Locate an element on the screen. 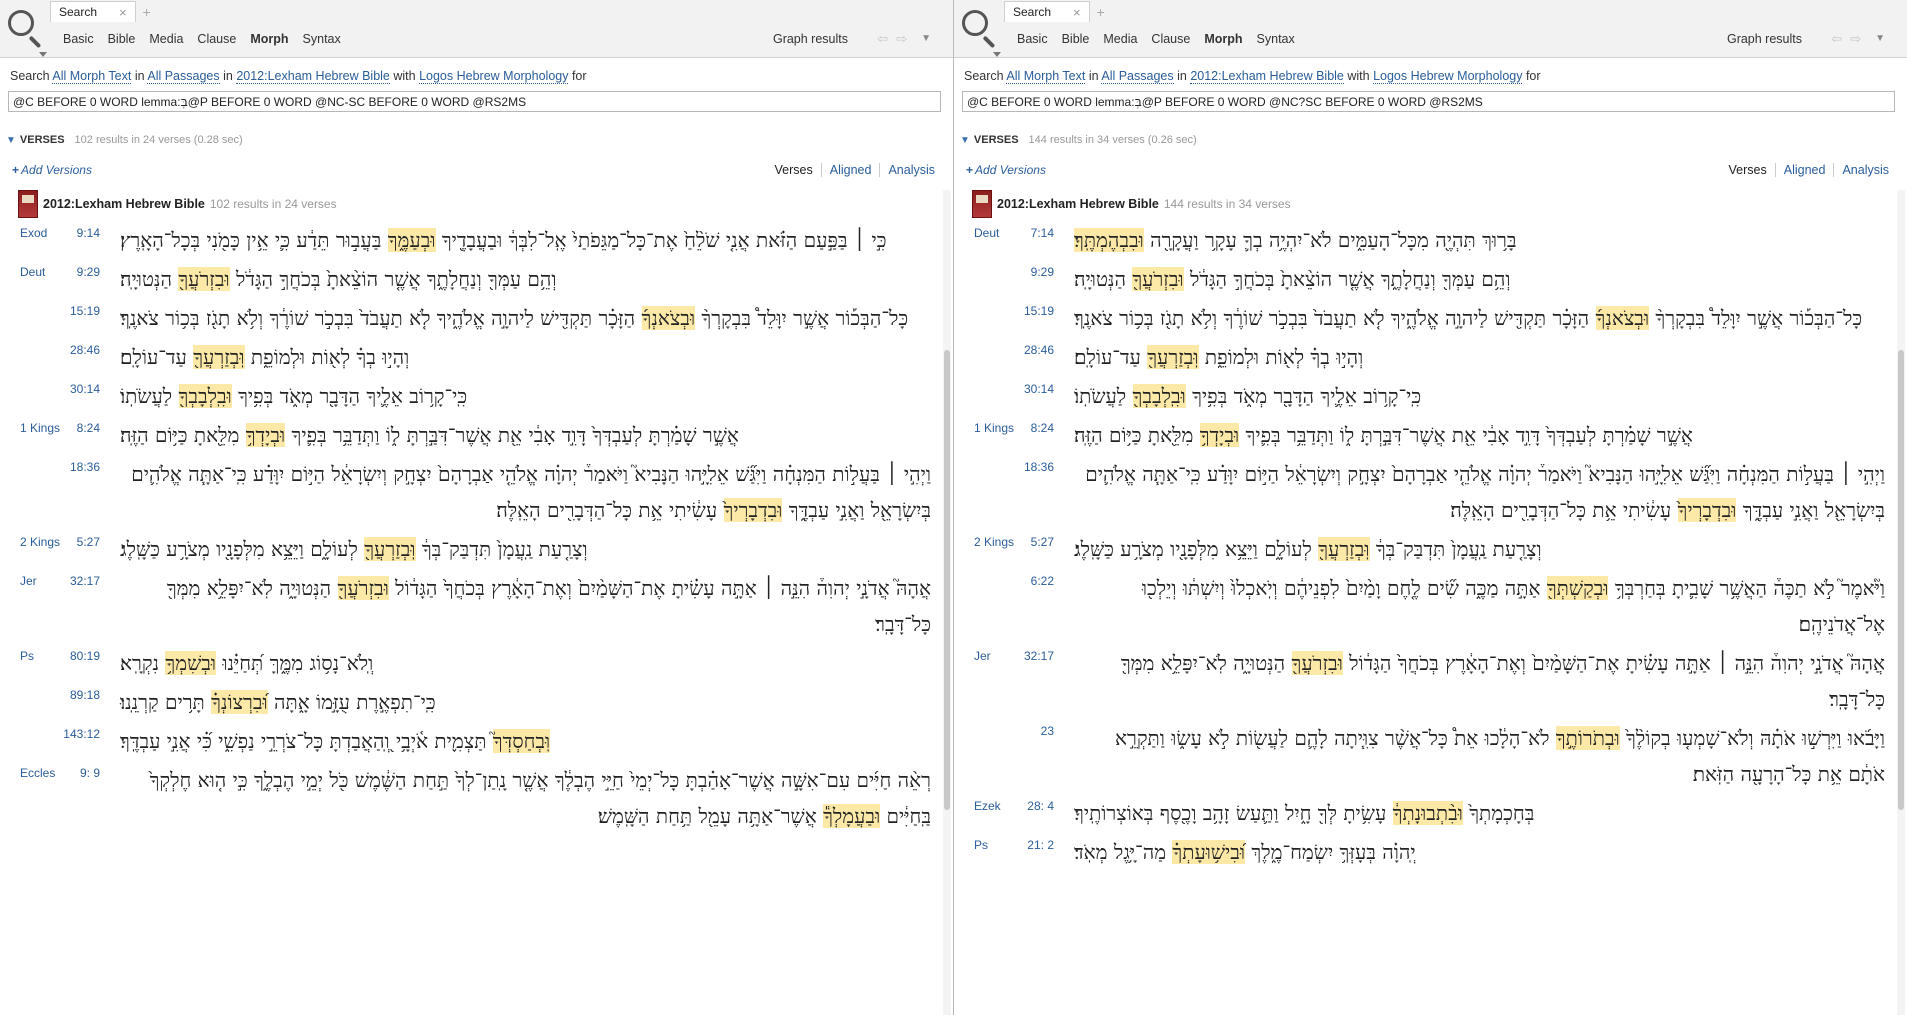 Image resolution: width=1907 pixels, height=1015 pixels. search-hit-highlight: וּֽבְחַסְדְּךָ֮ is located at coordinates (521, 741).